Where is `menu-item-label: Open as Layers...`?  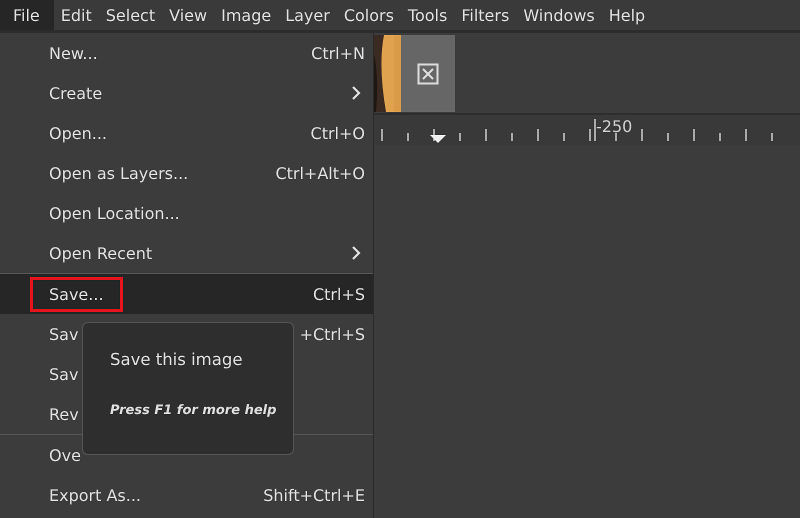
menu-item-label: Open as Layers... is located at coordinates (118, 173).